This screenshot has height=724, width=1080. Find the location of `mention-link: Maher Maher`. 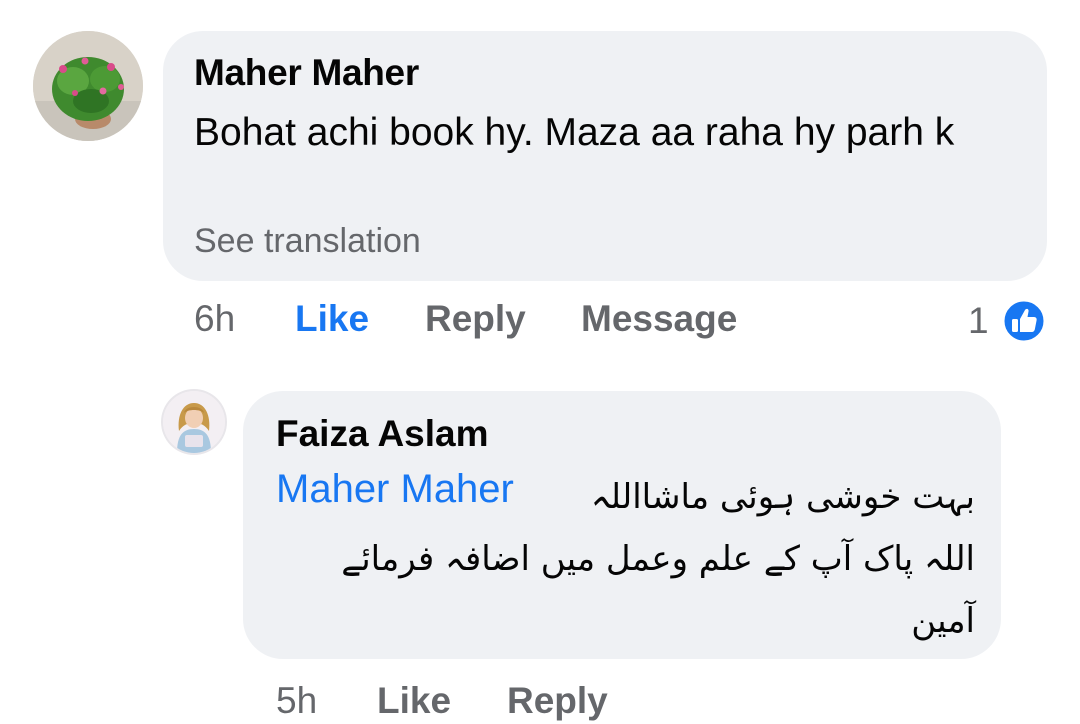

mention-link: Maher Maher is located at coordinates (395, 489).